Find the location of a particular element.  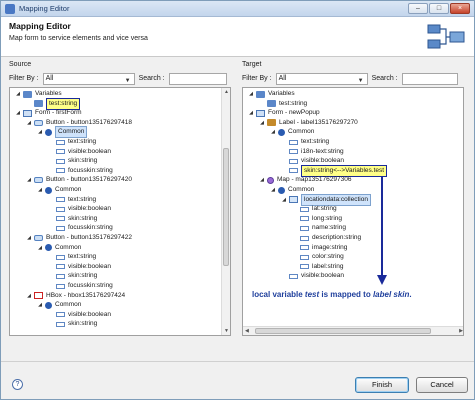

target-tree-row: description:string is located at coordinates (326, 238).